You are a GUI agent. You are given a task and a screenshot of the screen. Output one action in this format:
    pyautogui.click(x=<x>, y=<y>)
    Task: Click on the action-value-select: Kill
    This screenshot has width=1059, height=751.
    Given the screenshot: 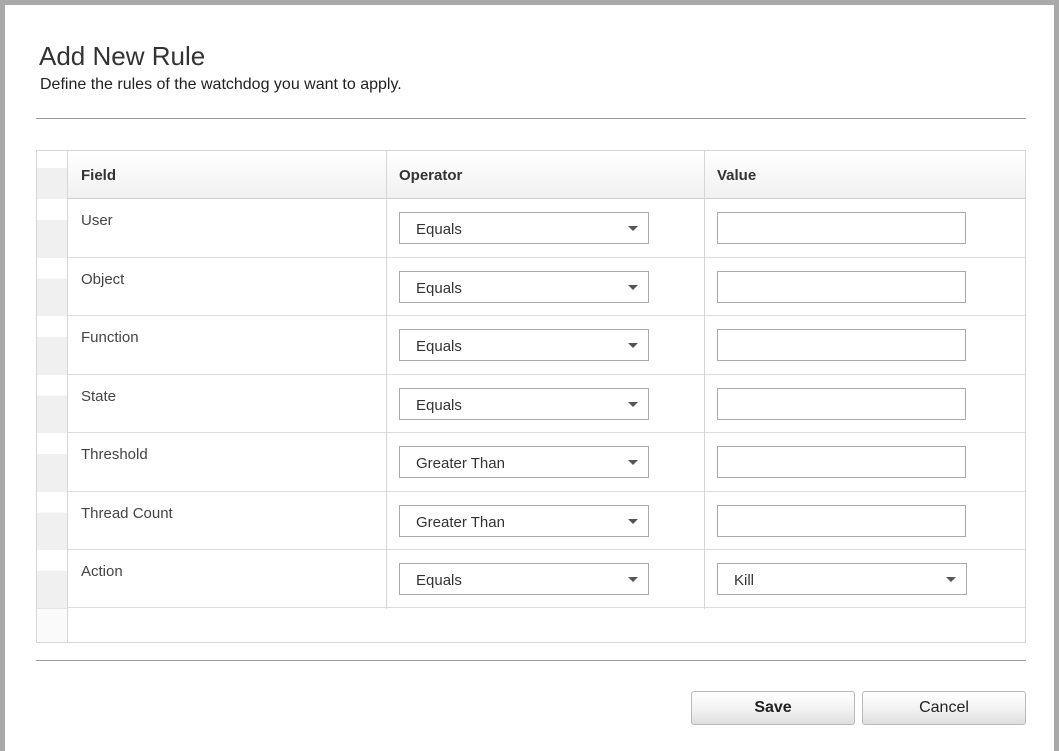 What is the action you would take?
    pyautogui.click(x=842, y=579)
    